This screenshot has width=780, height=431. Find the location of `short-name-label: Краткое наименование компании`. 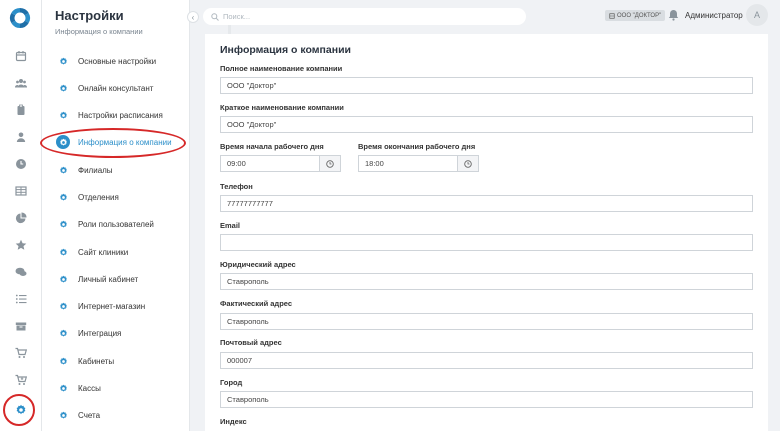

short-name-label: Краткое наименование компании is located at coordinates (282, 107).